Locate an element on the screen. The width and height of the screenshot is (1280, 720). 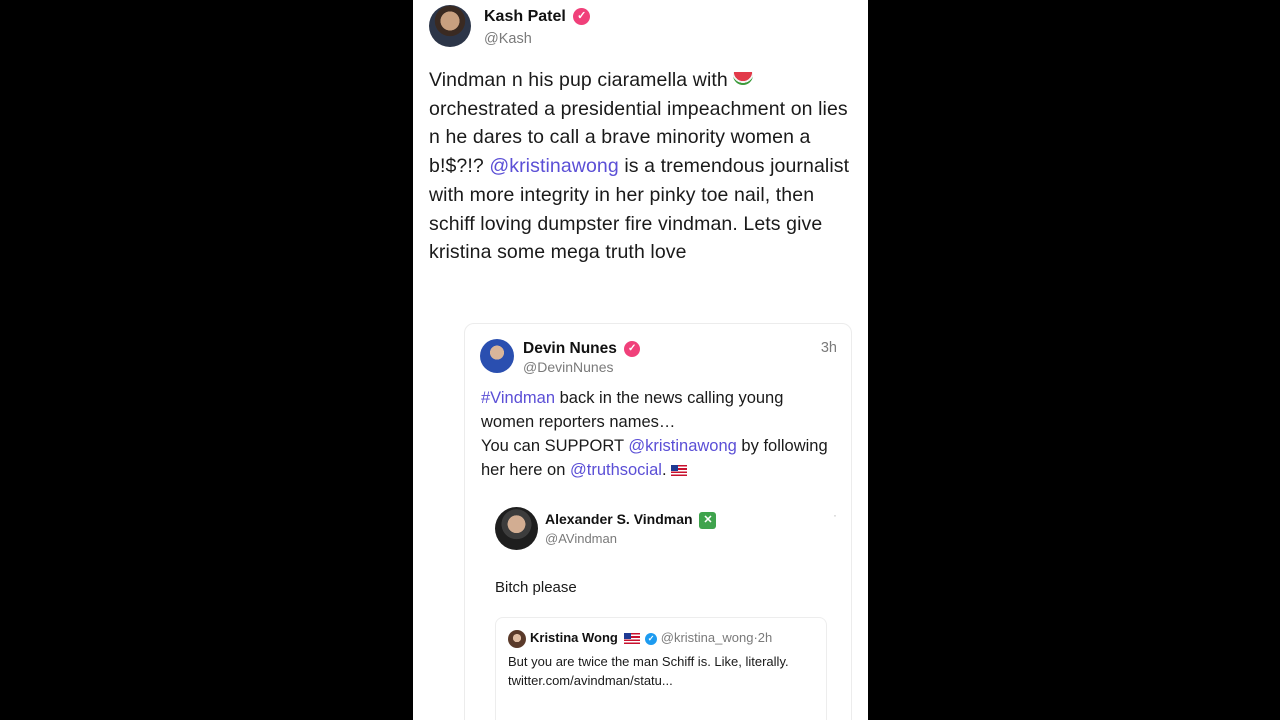
inner-author-name: Kristina Wong is located at coordinates (574, 637).